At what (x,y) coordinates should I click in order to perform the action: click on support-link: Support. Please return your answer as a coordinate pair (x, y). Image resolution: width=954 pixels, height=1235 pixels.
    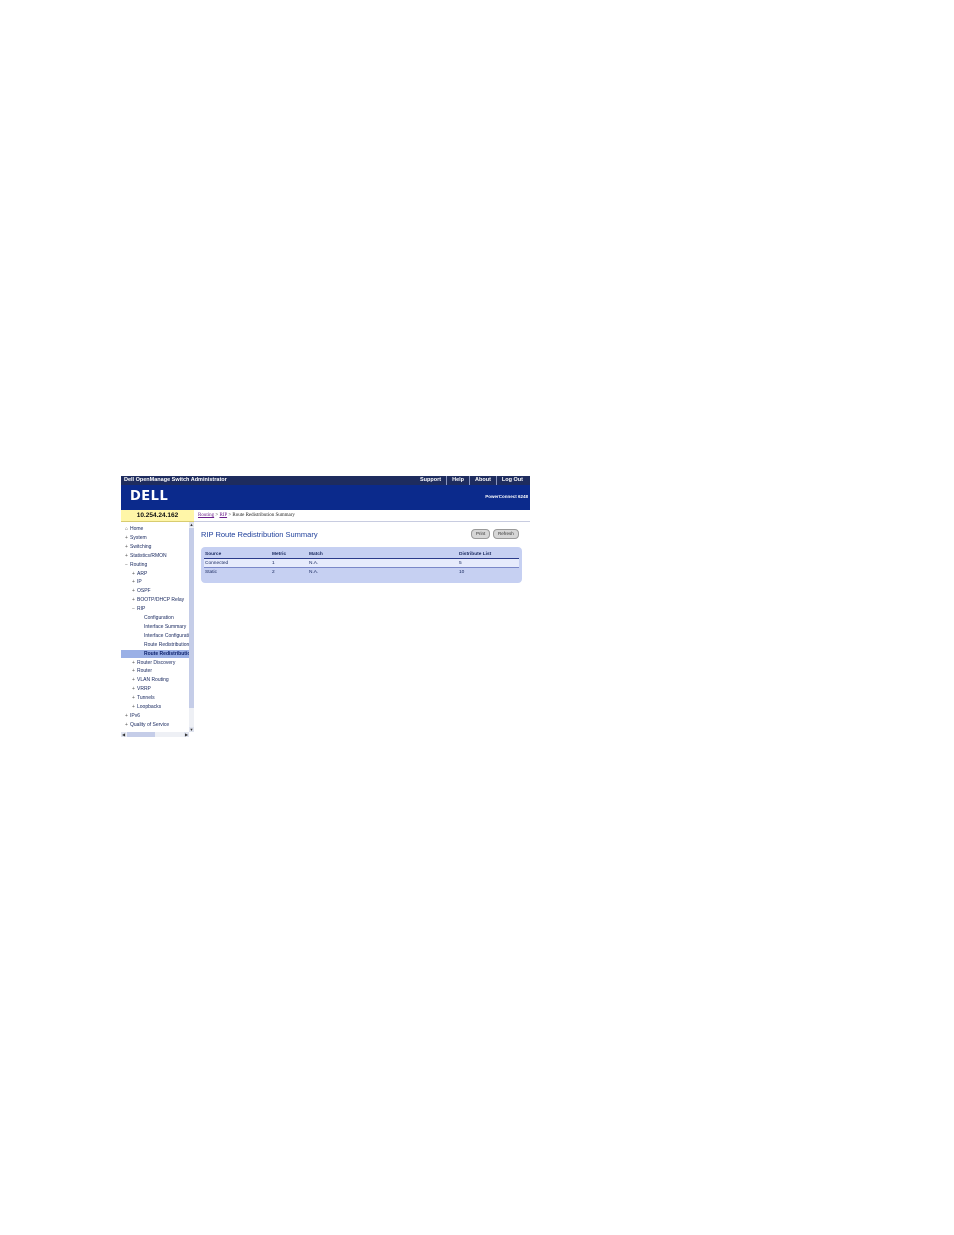
    Looking at the image, I should click on (430, 480).